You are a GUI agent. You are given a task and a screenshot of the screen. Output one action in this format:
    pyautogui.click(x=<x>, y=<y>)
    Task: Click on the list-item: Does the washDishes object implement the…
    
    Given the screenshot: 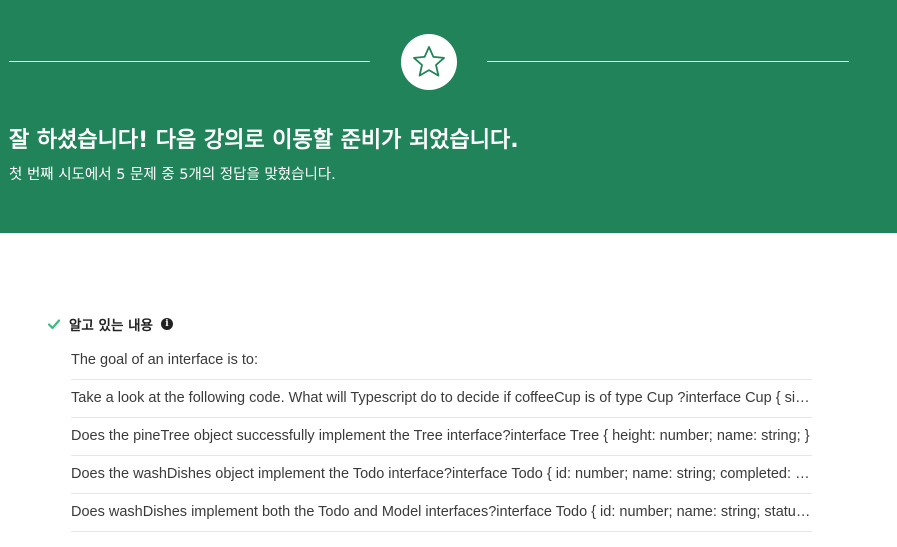 What is the action you would take?
    pyautogui.click(x=441, y=475)
    